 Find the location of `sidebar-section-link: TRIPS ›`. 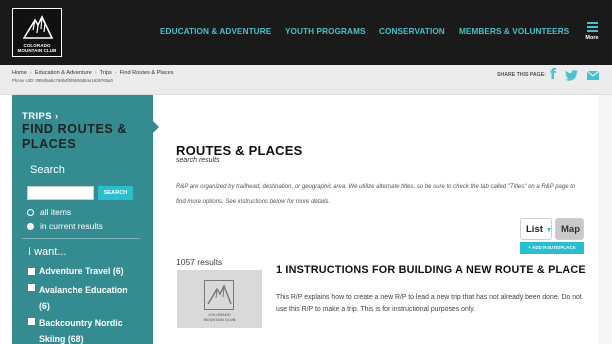

sidebar-section-link: TRIPS › is located at coordinates (40, 116).